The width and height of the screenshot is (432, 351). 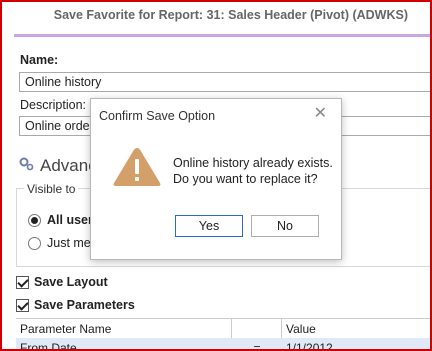 I want to click on save-layout-label: Save Layout, so click(x=71, y=282).